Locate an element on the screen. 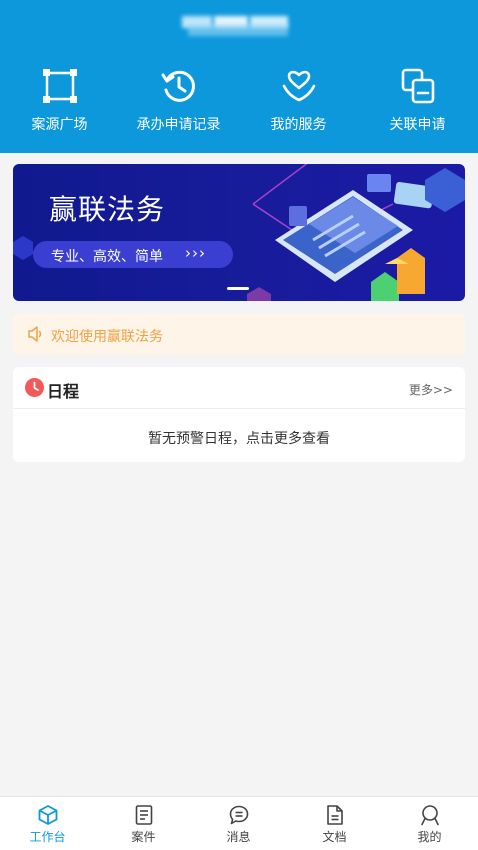 Image resolution: width=478 pixels, height=850 pixels. tab-label: 案件 is located at coordinates (143, 837).